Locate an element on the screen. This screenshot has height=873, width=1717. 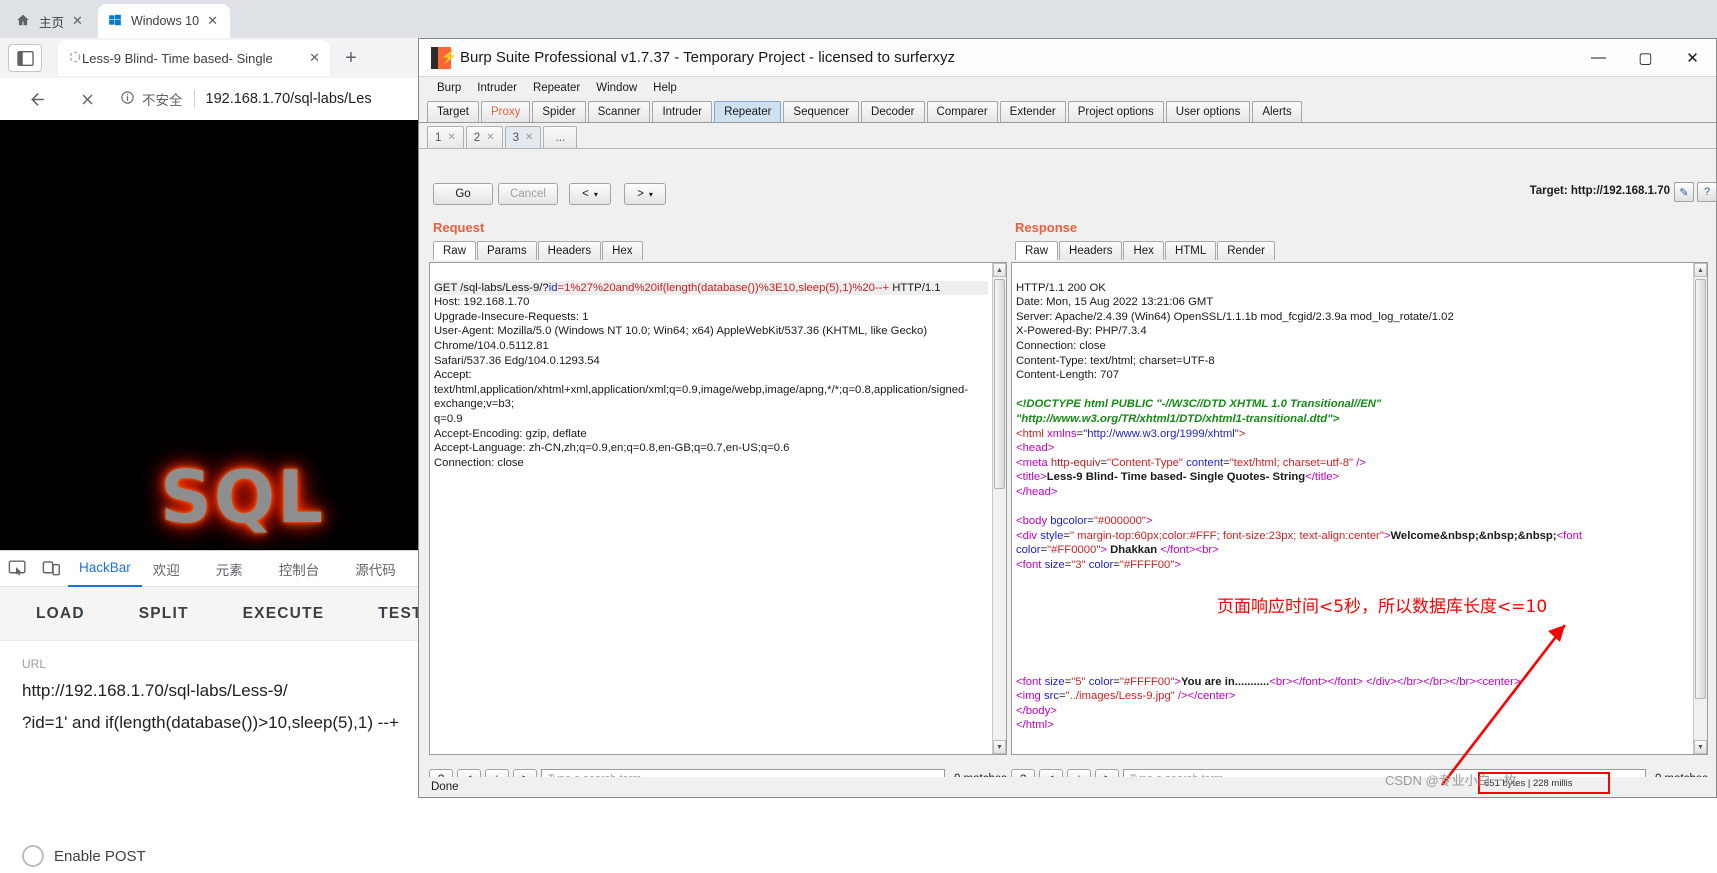
tab-proxy: Proxy is located at coordinates (505, 111).